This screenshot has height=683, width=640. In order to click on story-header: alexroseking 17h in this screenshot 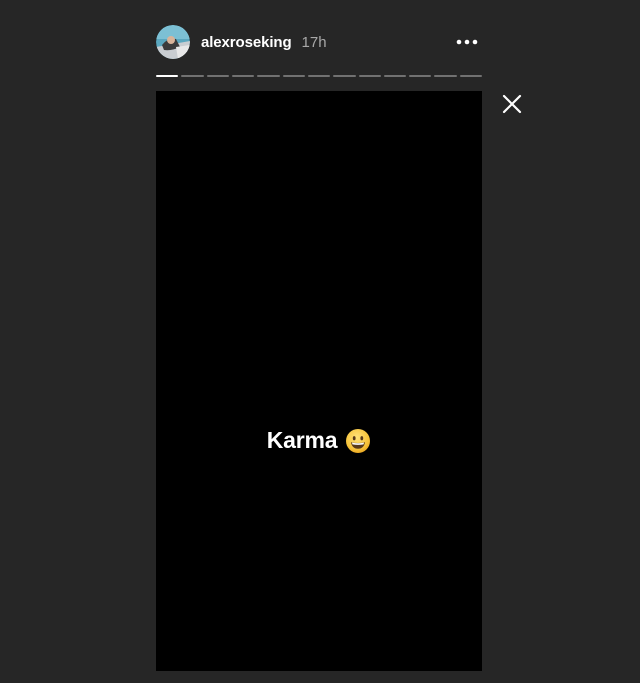, I will do `click(319, 42)`.